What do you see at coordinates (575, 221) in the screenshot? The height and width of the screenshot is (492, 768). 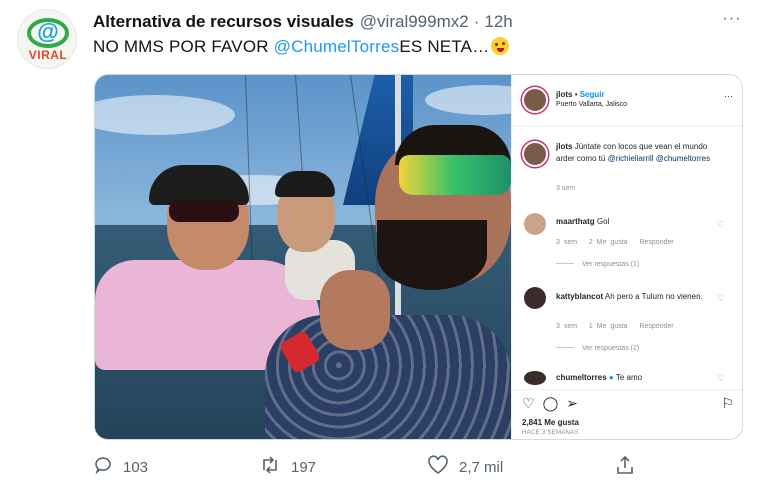 I see `ig-comment-user: maarthatg` at bounding box center [575, 221].